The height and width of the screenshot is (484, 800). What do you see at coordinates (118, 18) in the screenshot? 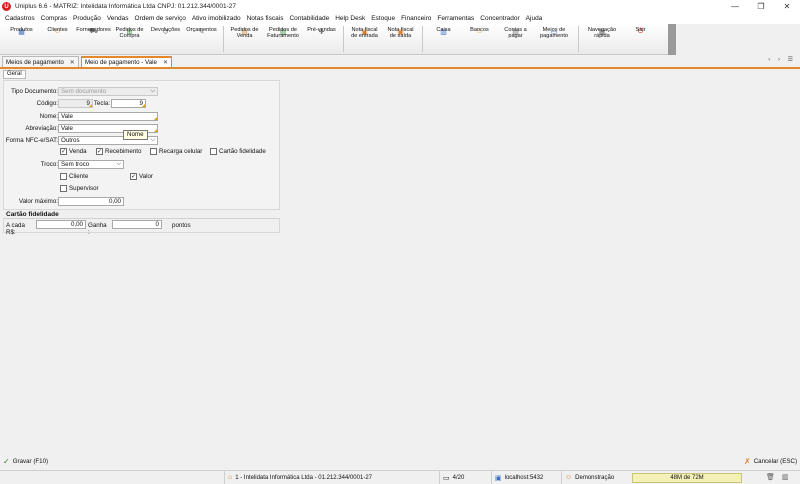
I see `menu-vendas: Vendas` at bounding box center [118, 18].